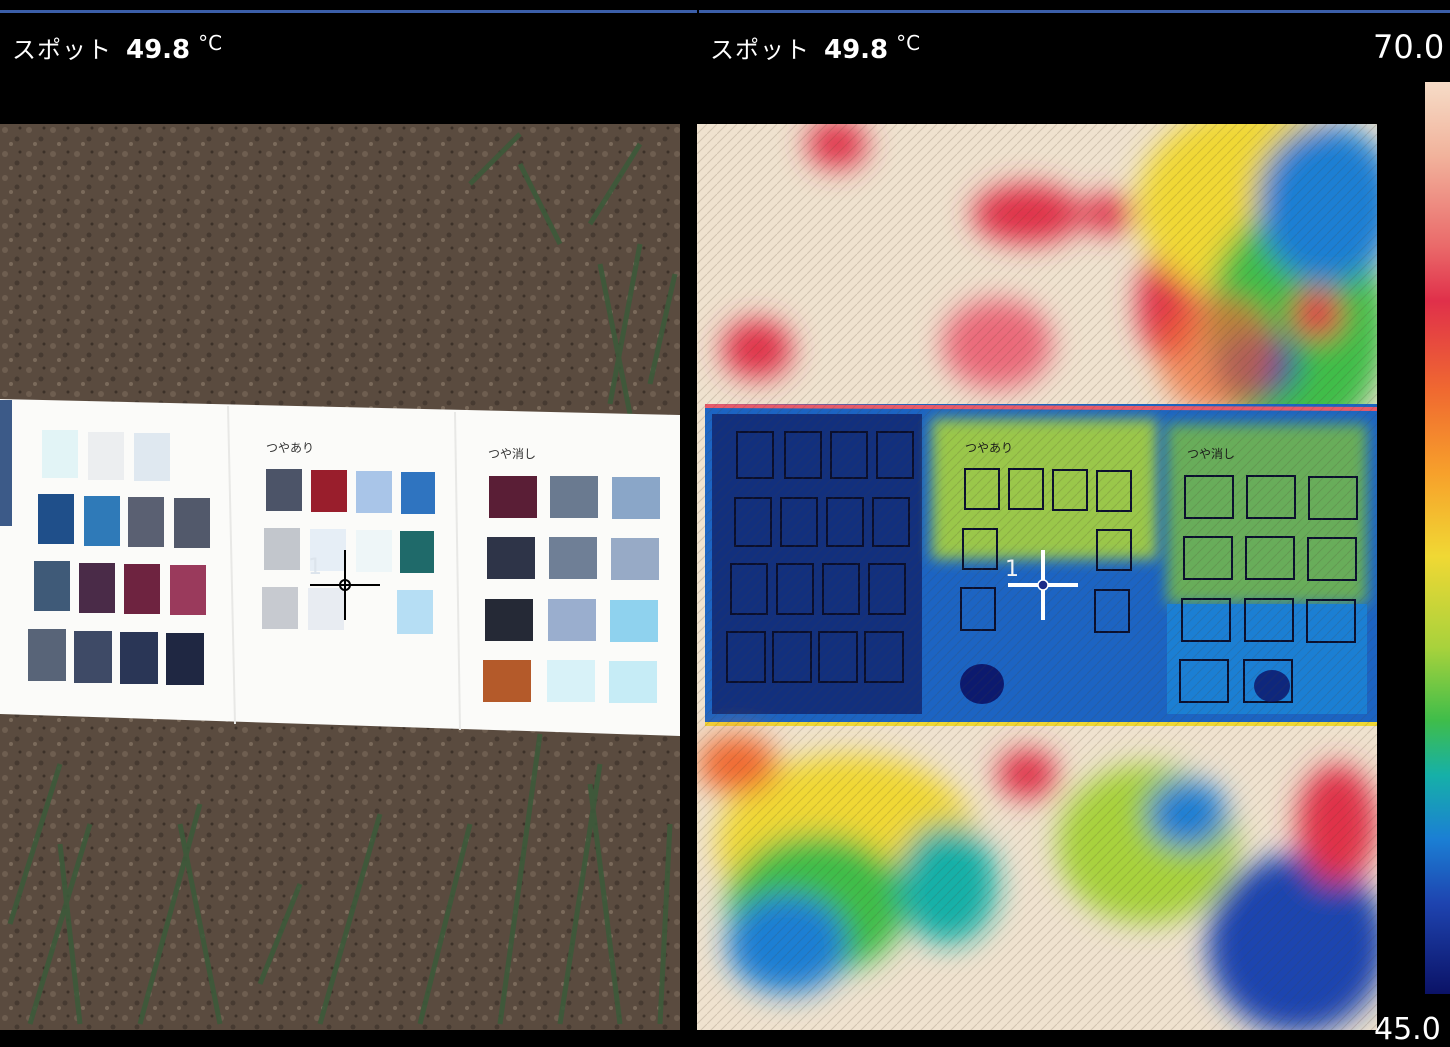 The image size is (1450, 1047). I want to click on right-spot-readout: スポット 49.8 °C, so click(815, 47).